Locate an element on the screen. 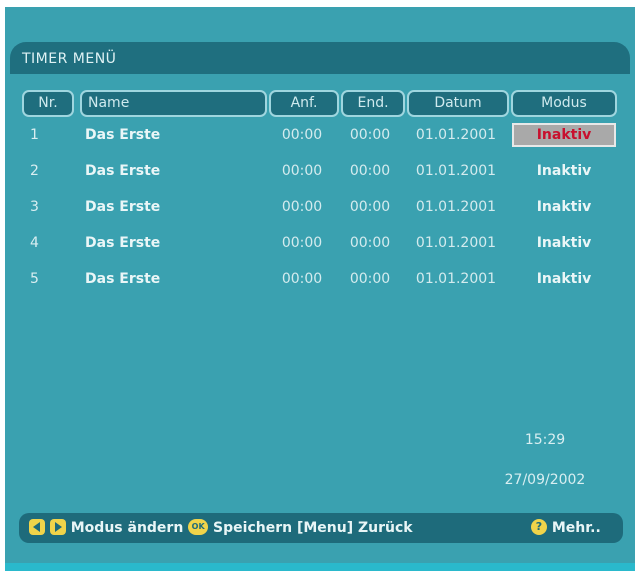 The image size is (640, 576). help-bar-left: Modus ändern OK Speichern [Menu] Zurück is located at coordinates (221, 528).